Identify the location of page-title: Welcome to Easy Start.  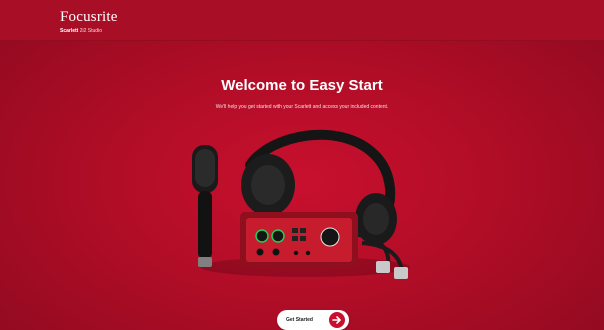
(302, 85).